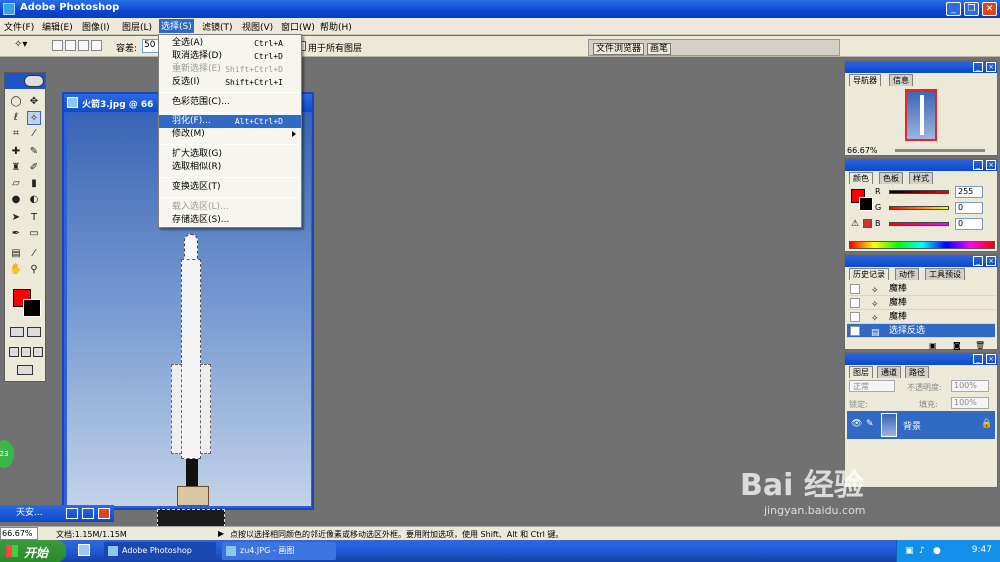 The height and width of the screenshot is (562, 1000). What do you see at coordinates (83, 45) in the screenshot?
I see `subtract-selection-icon` at bounding box center [83, 45].